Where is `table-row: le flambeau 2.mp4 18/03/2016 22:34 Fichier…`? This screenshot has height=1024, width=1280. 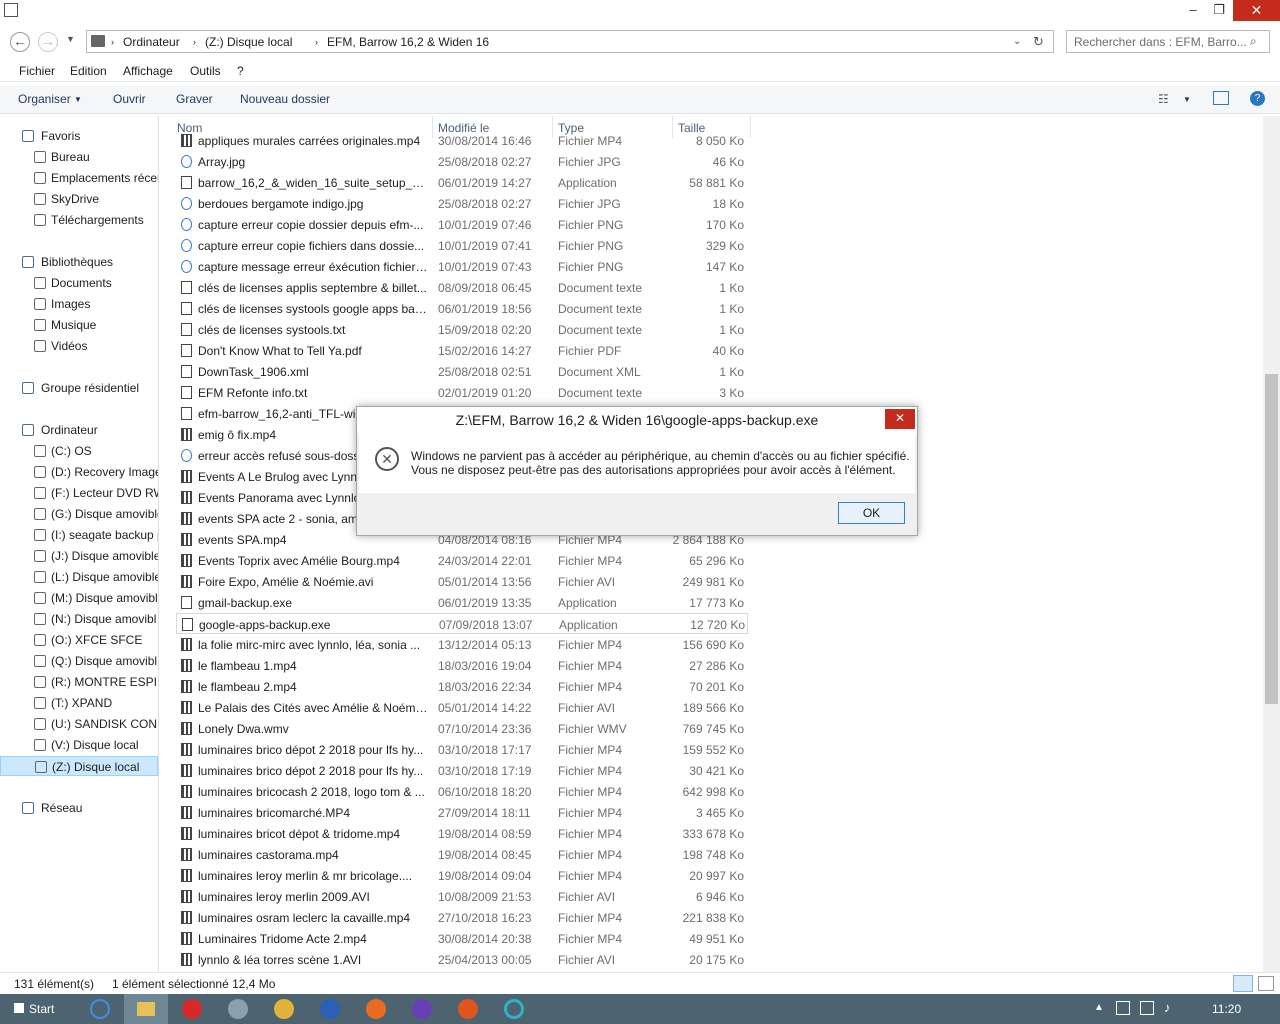
table-row: le flambeau 2.mp4 18/03/2016 22:34 Fichier… is located at coordinates (462, 686).